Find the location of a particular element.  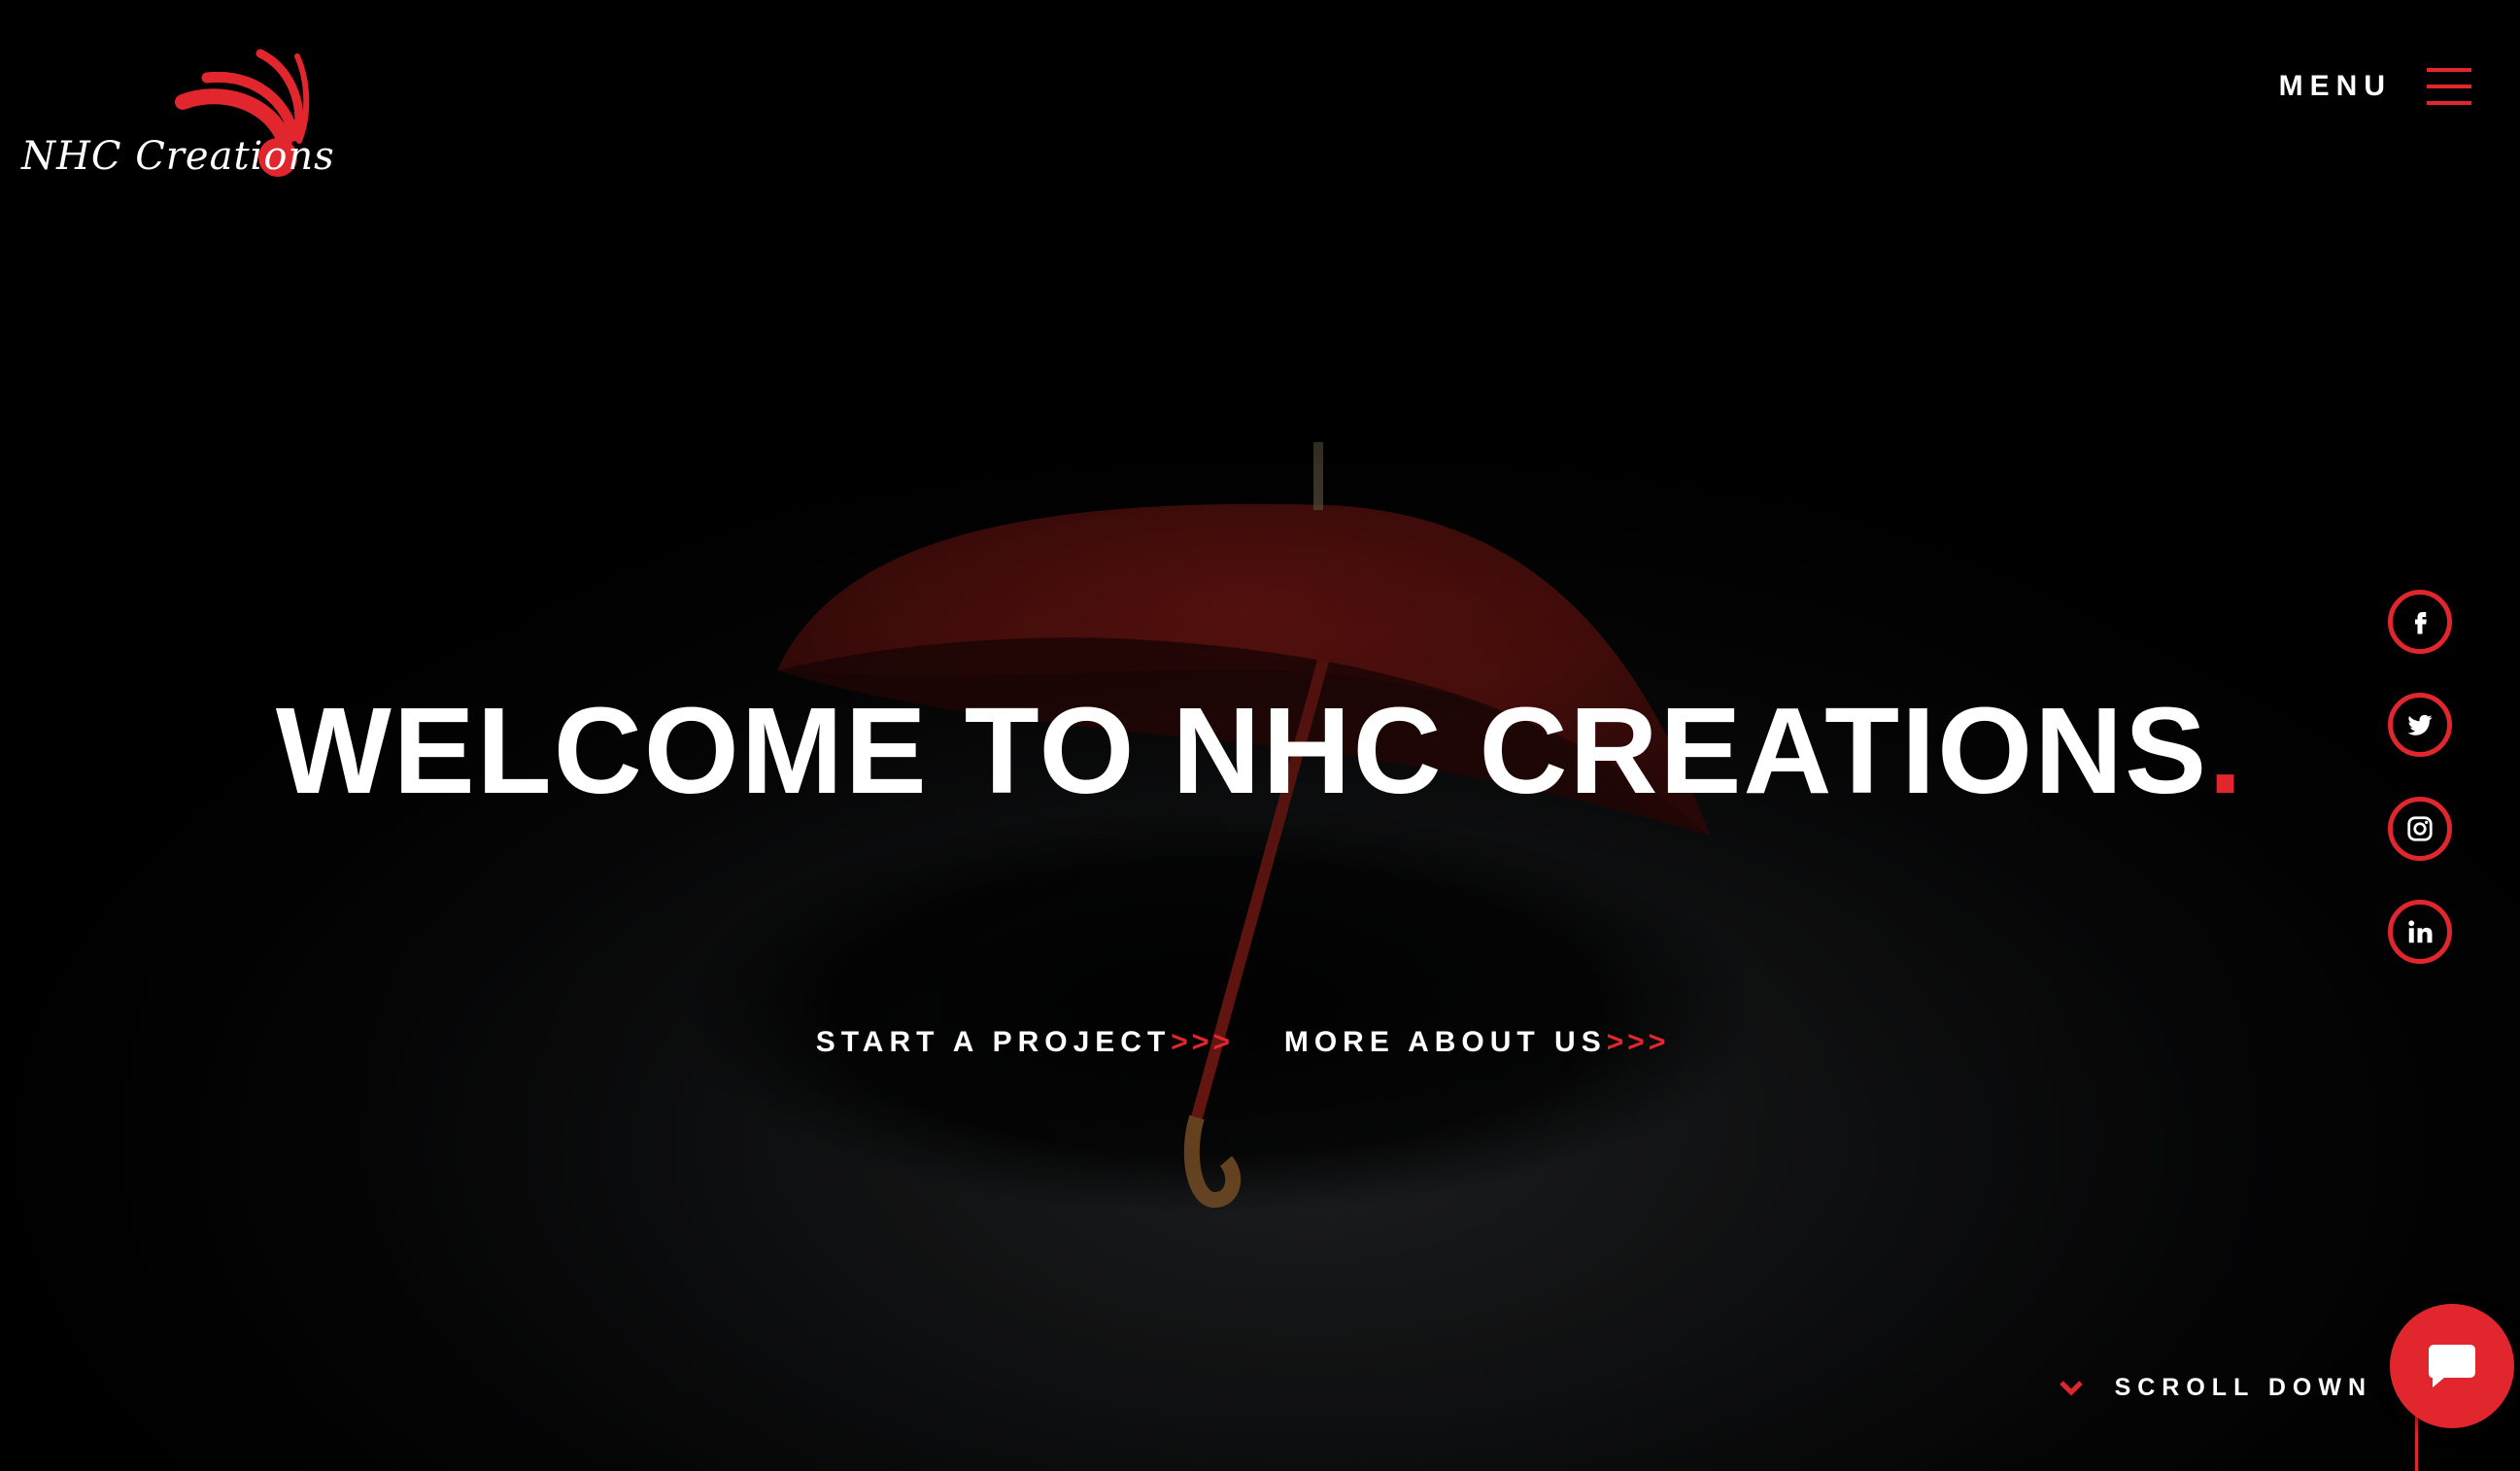

start-project-link: START A PROJECT>>> is located at coordinates (1025, 1042).